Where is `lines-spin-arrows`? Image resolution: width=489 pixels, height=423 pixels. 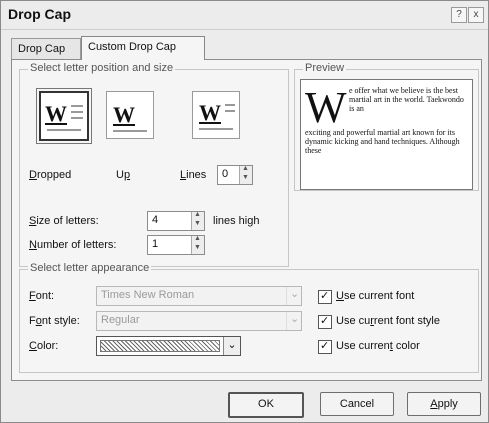
lines-spin-arrows is located at coordinates (245, 174).